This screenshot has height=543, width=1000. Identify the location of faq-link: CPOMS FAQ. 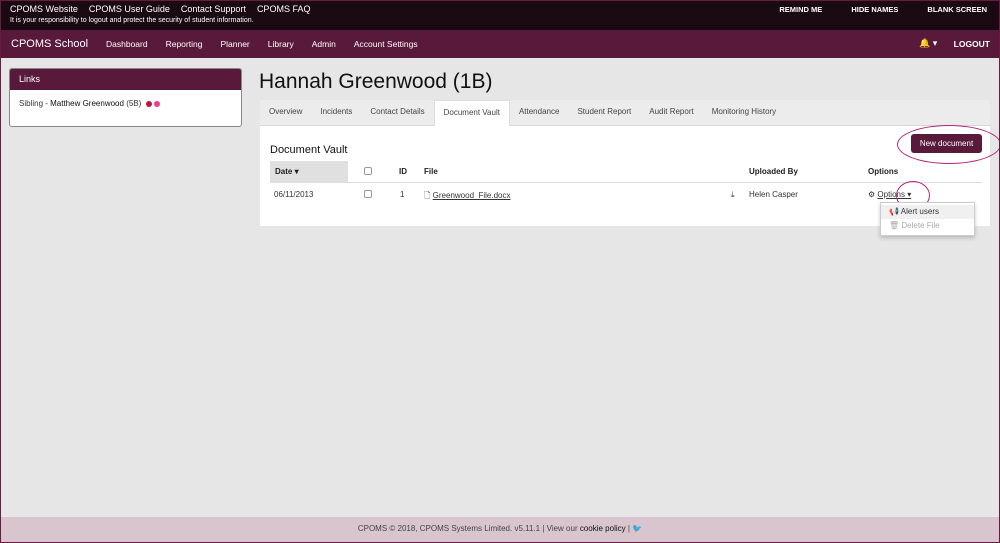
(284, 9).